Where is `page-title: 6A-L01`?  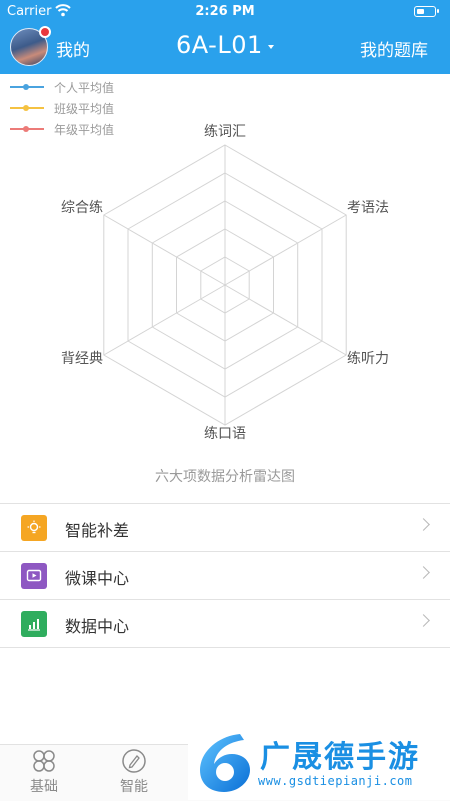
page-title: 6A-L01 is located at coordinates (219, 45).